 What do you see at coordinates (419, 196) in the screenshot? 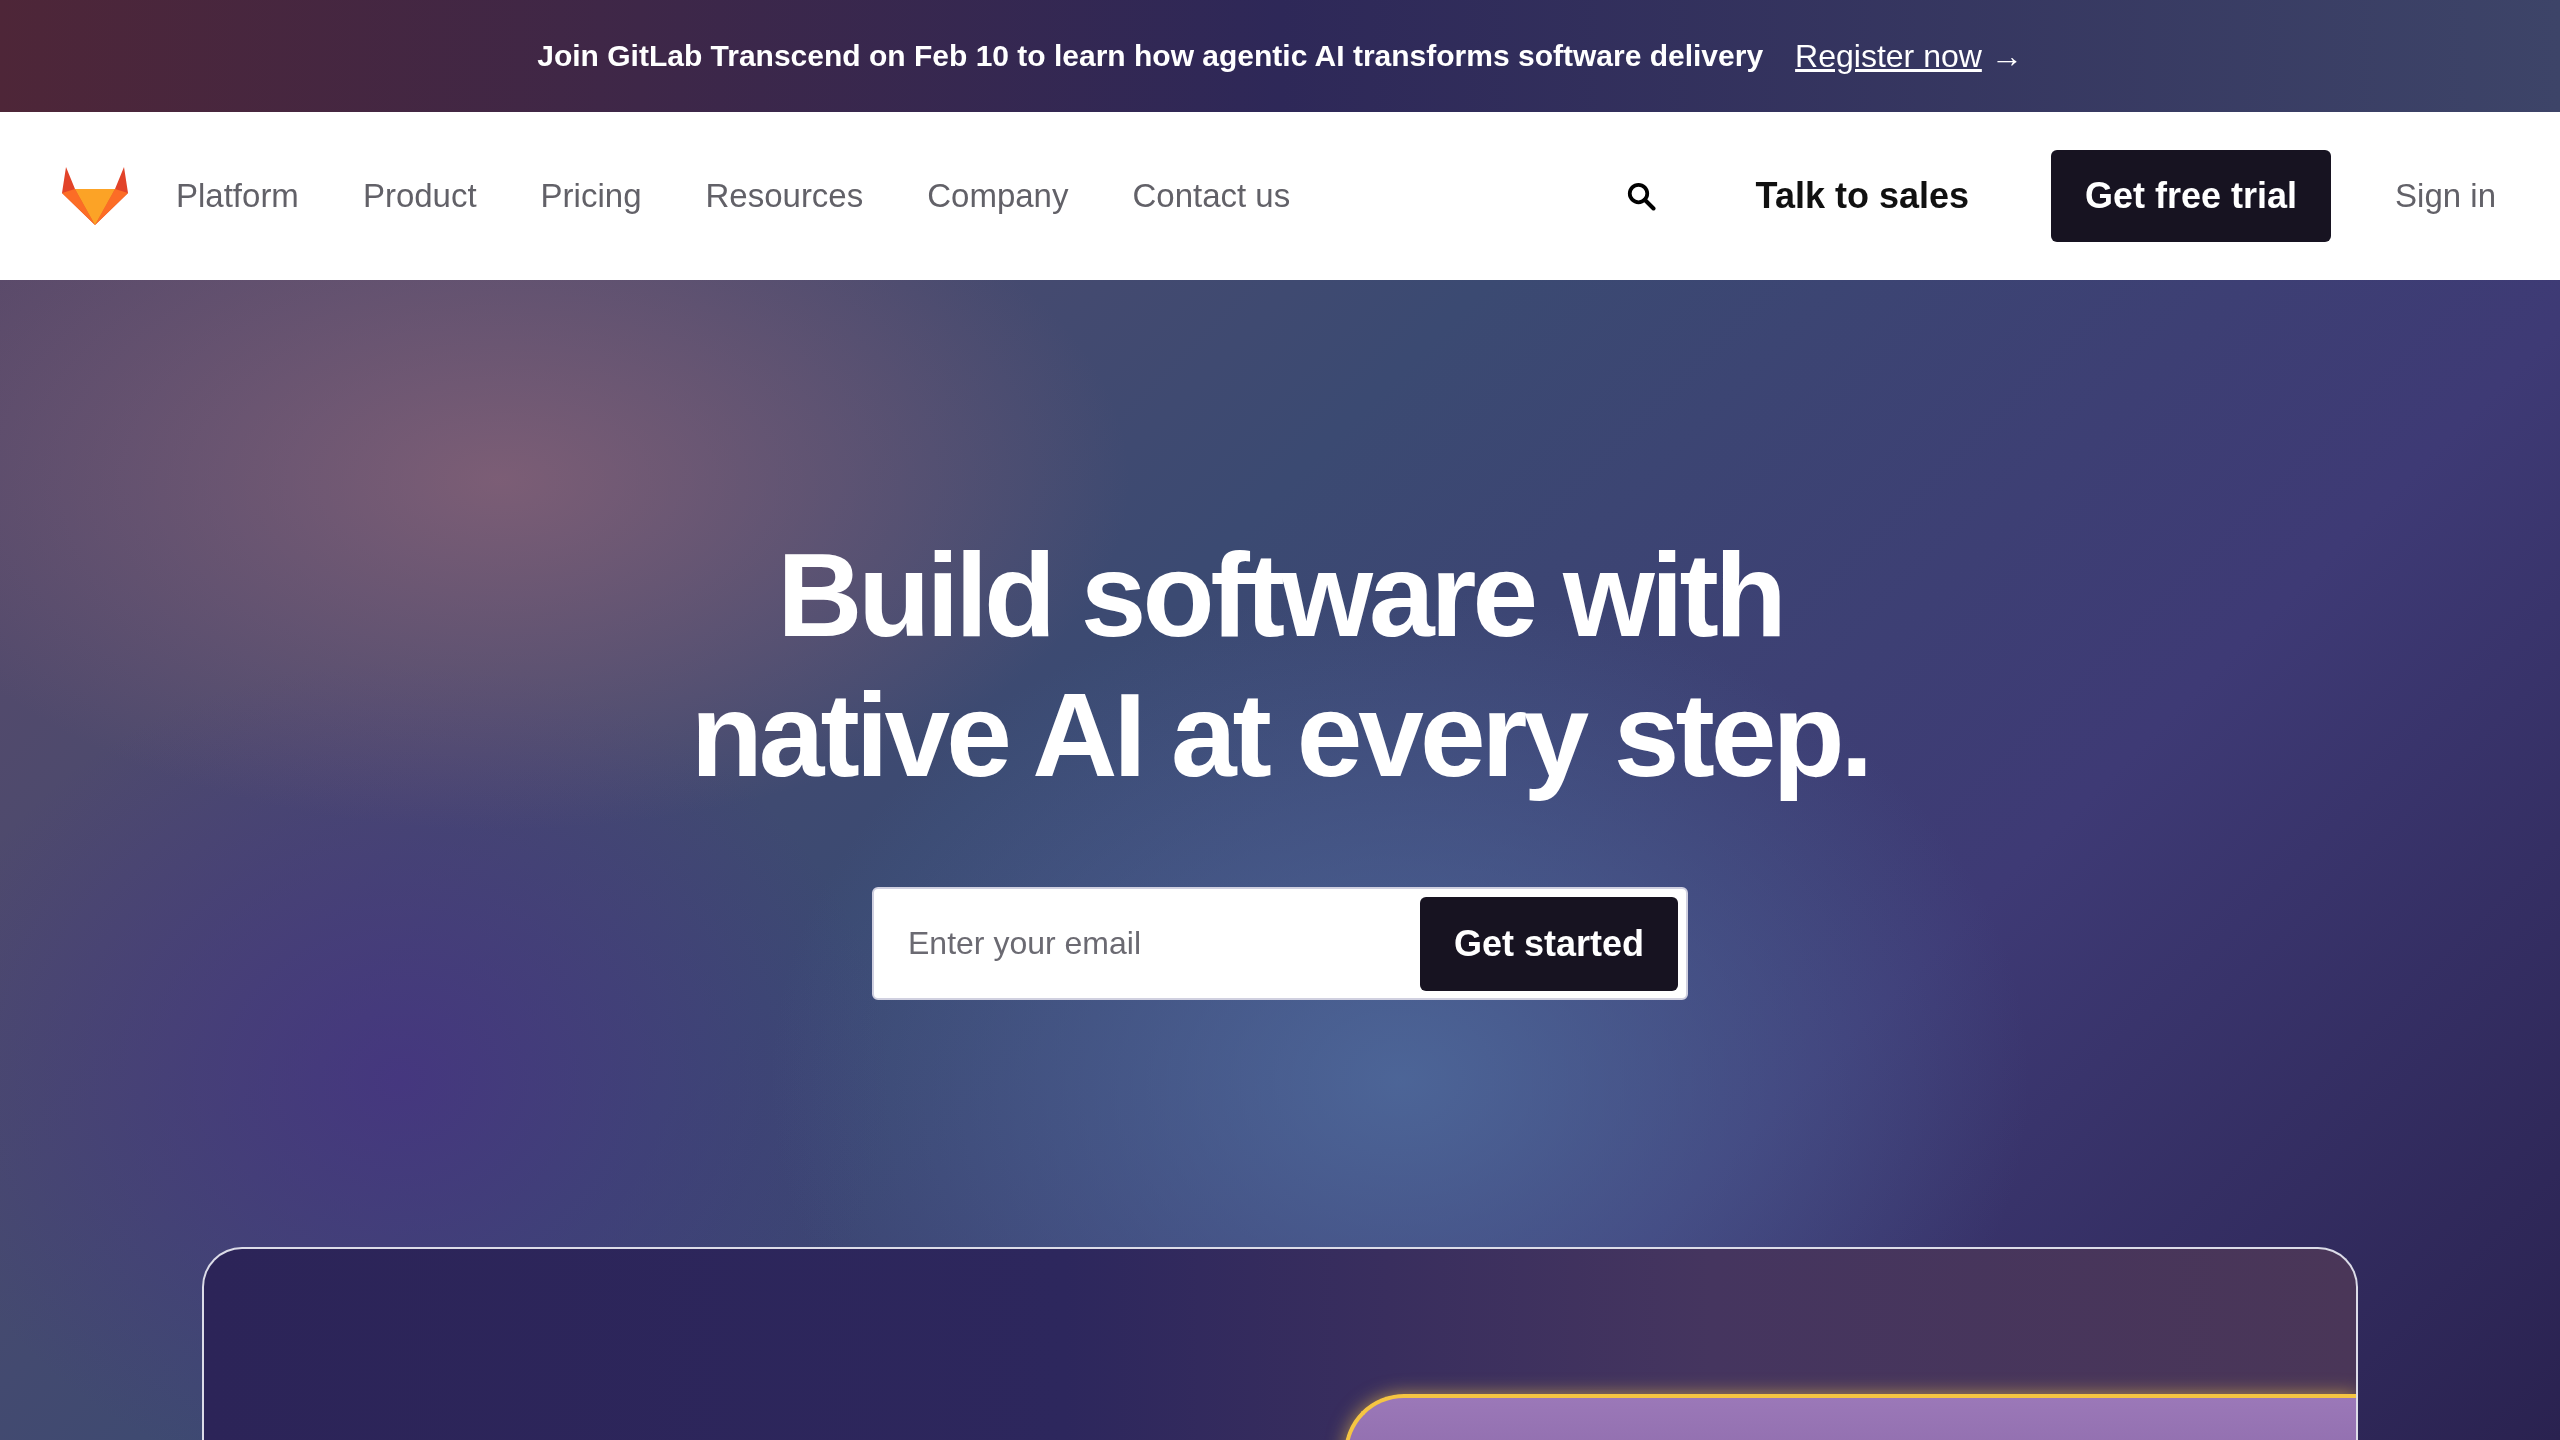
I see `nav-link: Product` at bounding box center [419, 196].